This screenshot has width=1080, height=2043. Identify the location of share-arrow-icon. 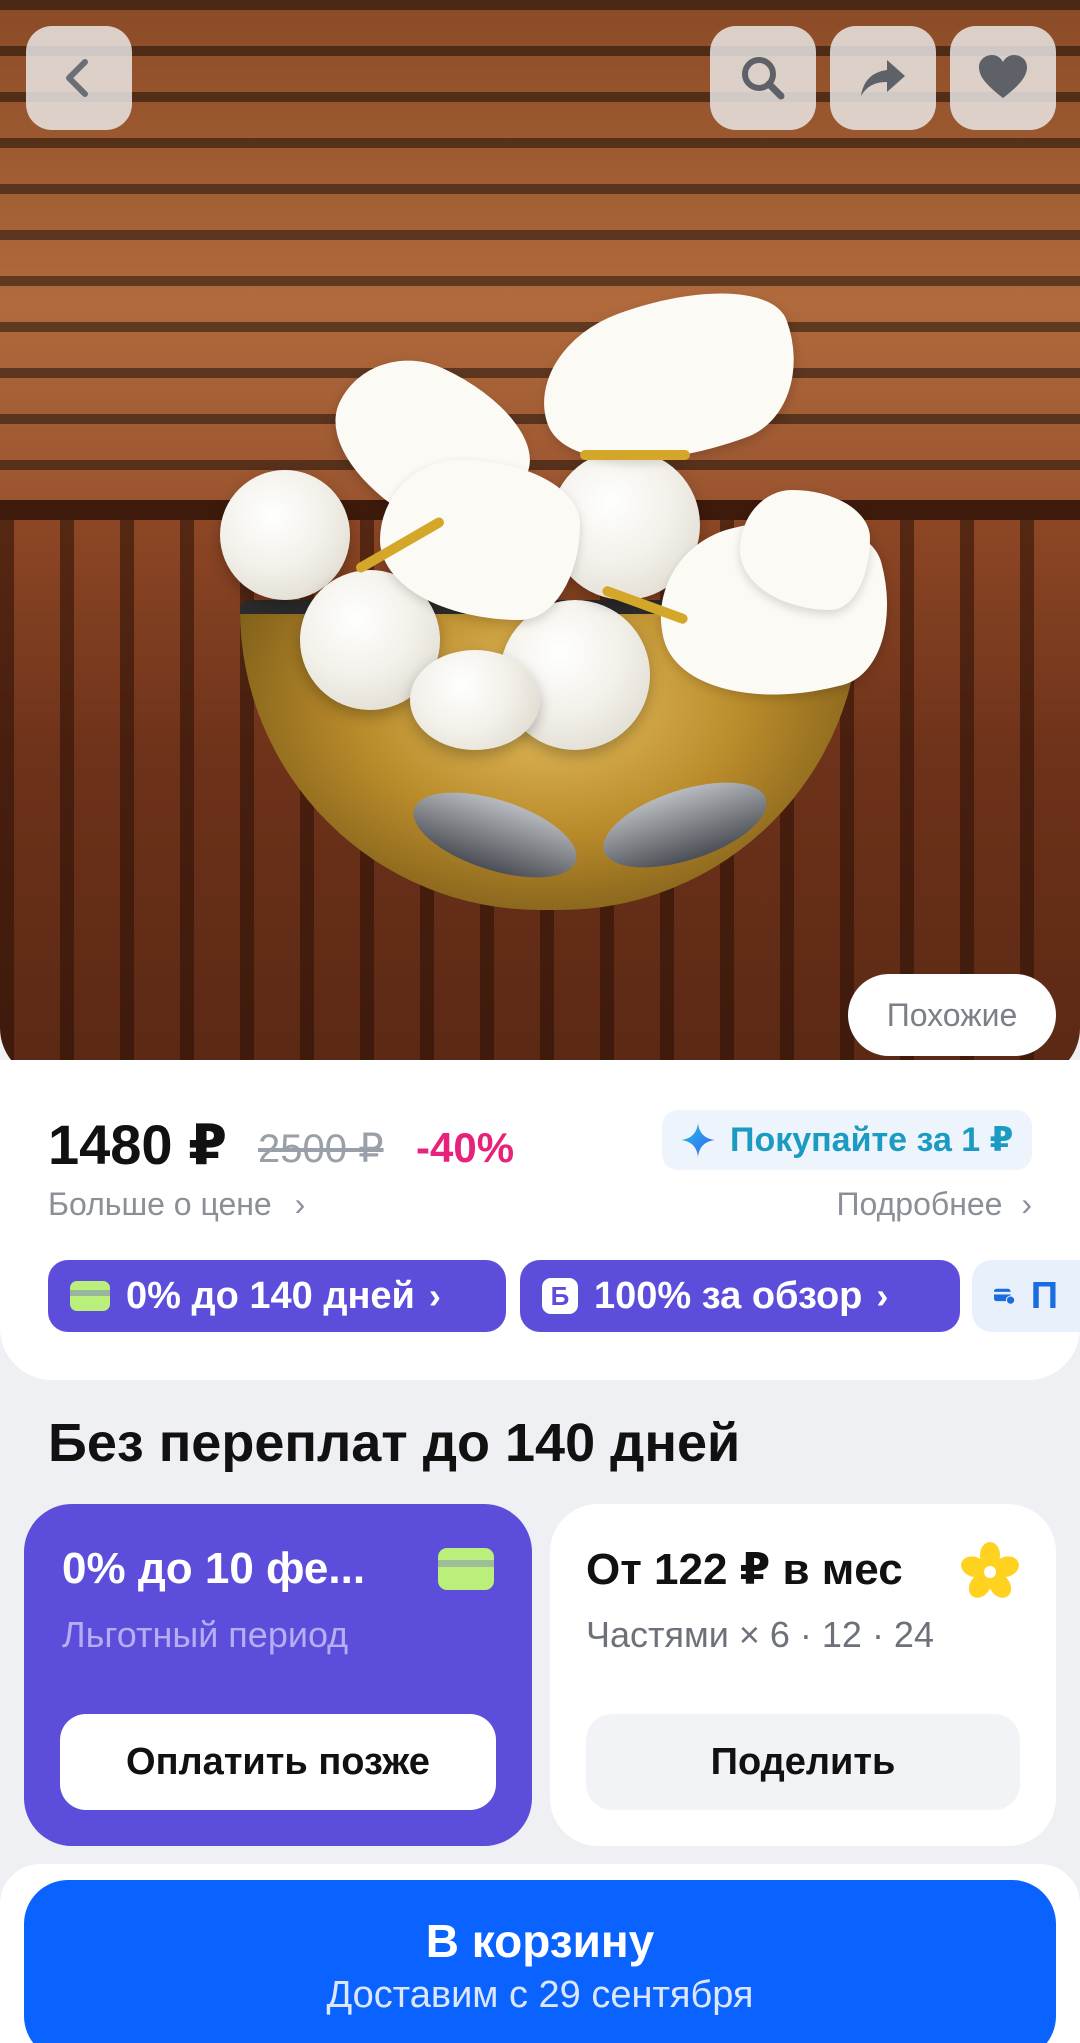
(883, 78).